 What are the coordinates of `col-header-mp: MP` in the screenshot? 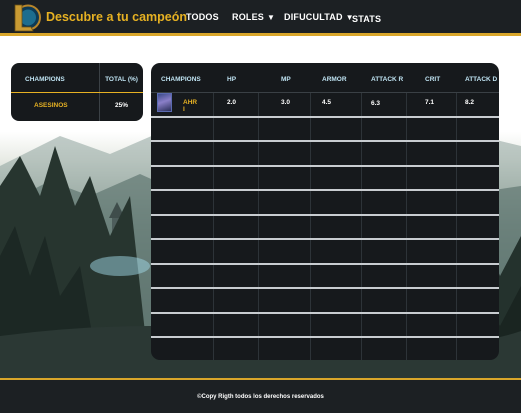 It's located at (286, 79).